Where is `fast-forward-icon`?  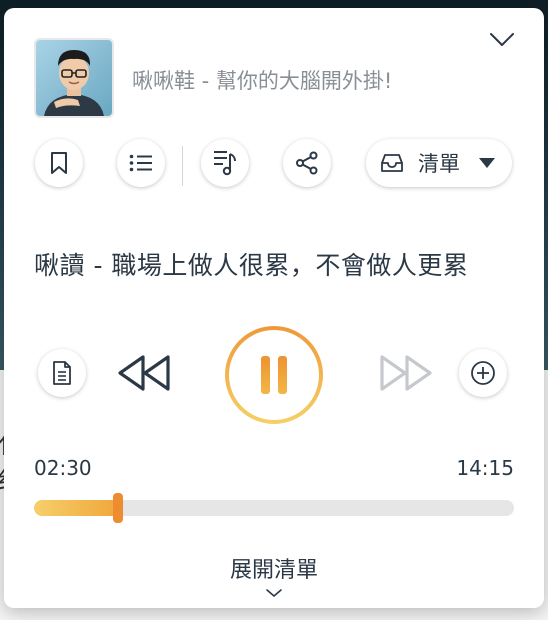
fast-forward-icon is located at coordinates (406, 373).